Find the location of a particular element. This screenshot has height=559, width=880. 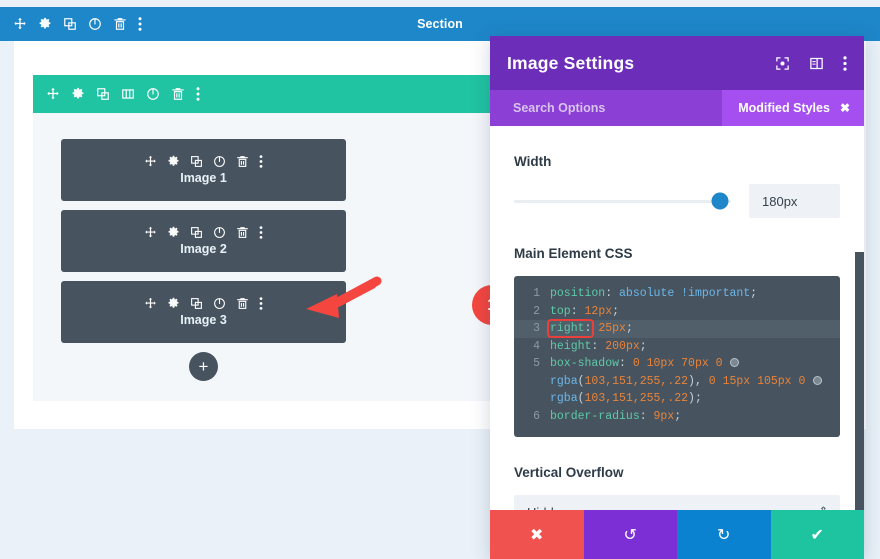

code-line: 1 position: absolute !important; is located at coordinates (675, 294).